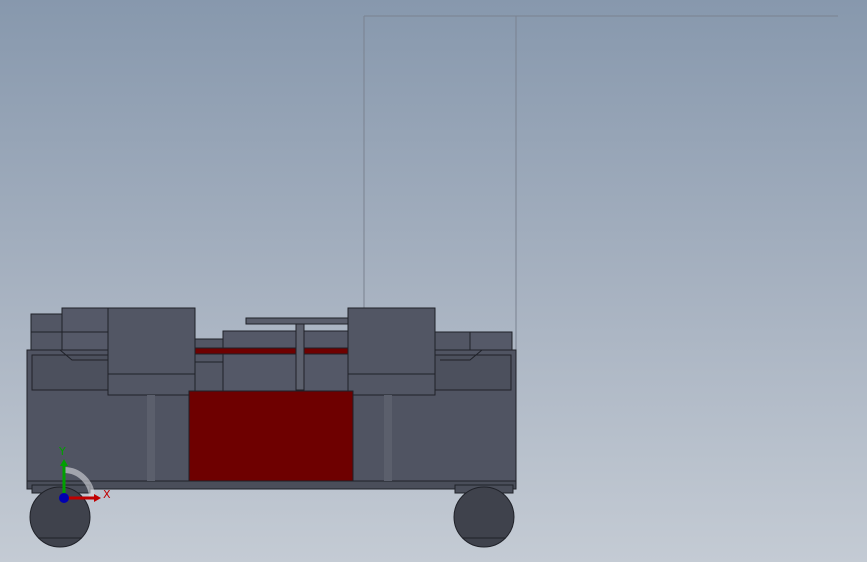 The width and height of the screenshot is (867, 562). Describe the element at coordinates (271, 485) in the screenshot. I see `base-plate` at that location.